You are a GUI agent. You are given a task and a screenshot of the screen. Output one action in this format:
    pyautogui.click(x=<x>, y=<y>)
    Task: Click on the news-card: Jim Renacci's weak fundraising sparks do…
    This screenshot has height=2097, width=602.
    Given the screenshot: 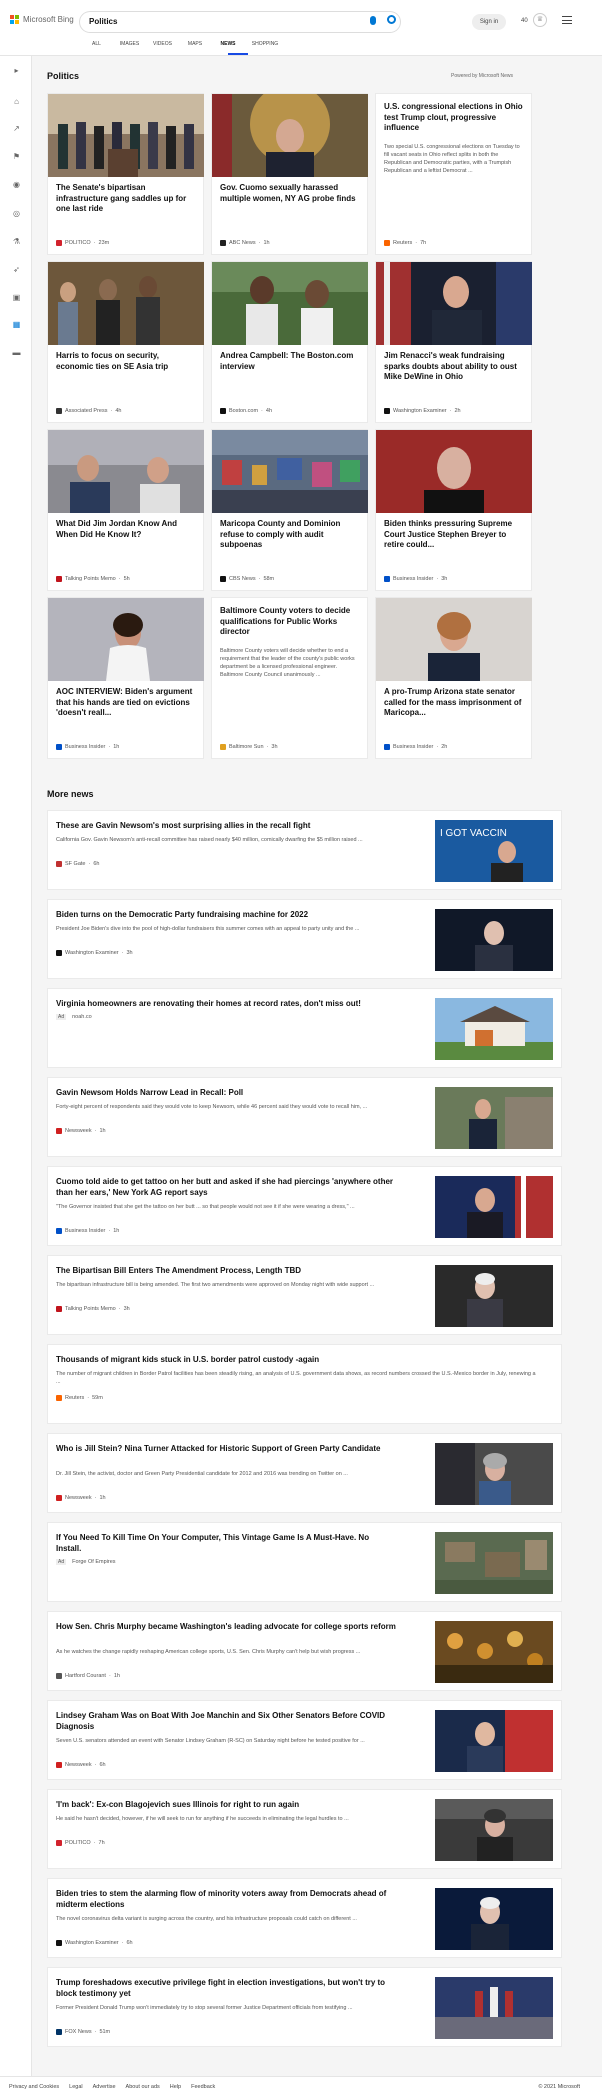 What is the action you would take?
    pyautogui.click(x=453, y=342)
    